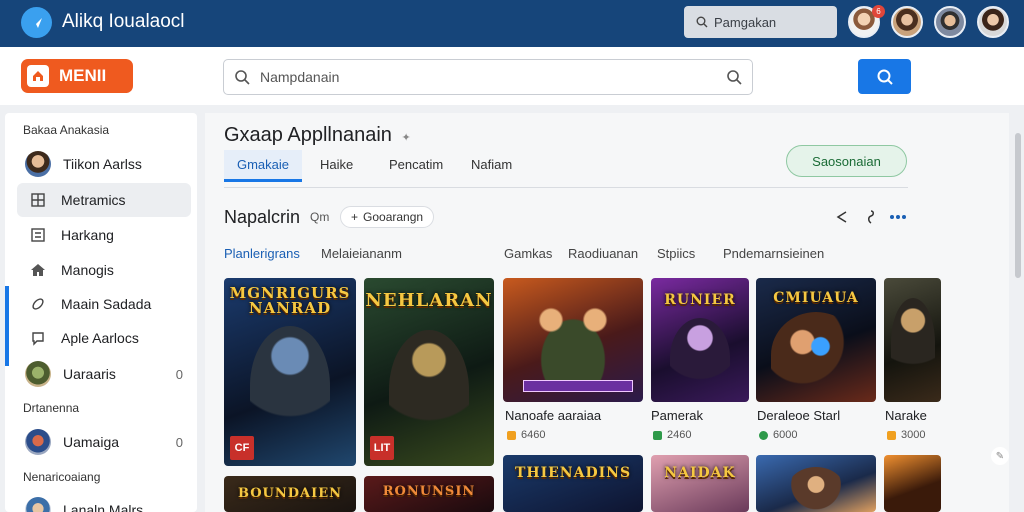 Image resolution: width=1024 pixels, height=512 pixels. I want to click on plus-icon: +, so click(355, 217).